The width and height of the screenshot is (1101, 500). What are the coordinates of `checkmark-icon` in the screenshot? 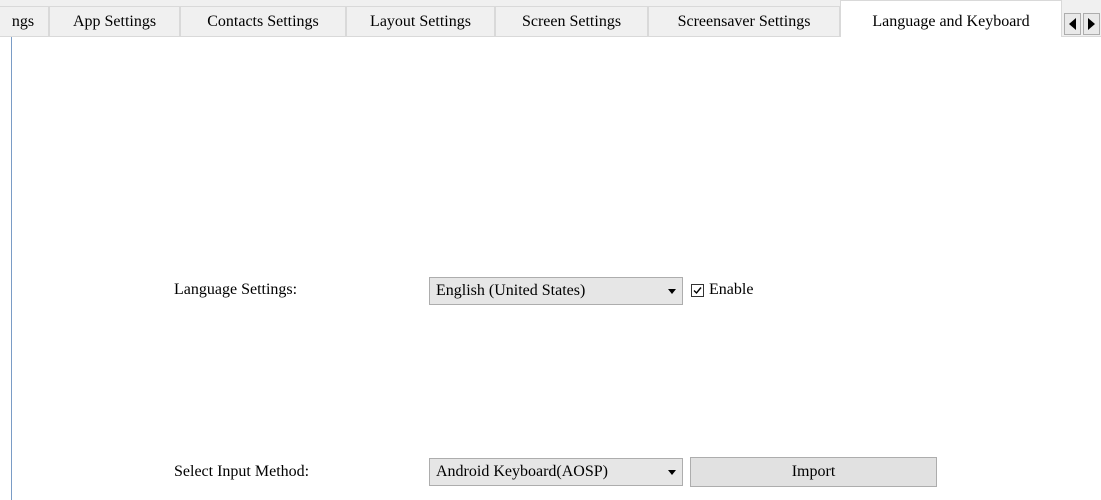 It's located at (697, 290).